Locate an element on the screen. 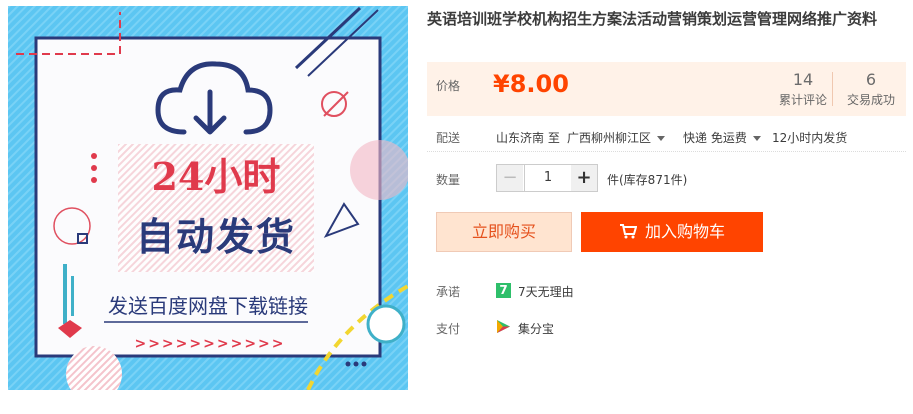 Image resolution: width=913 pixels, height=414 pixels. quantity-stepper: − 1 + is located at coordinates (547, 178).